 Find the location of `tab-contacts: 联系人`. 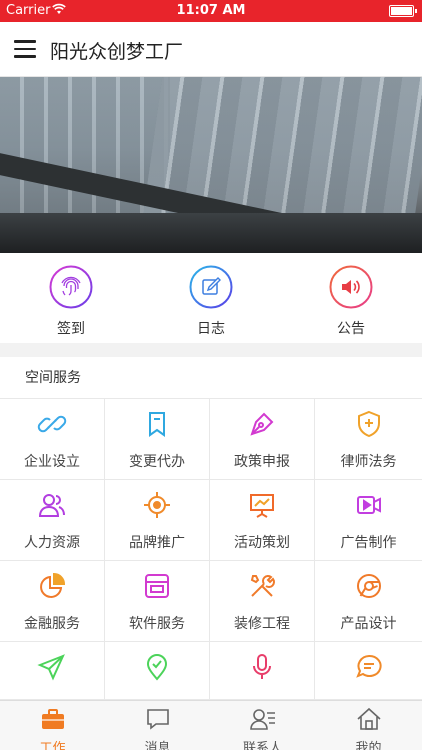

tab-contacts: 联系人 is located at coordinates (262, 725).